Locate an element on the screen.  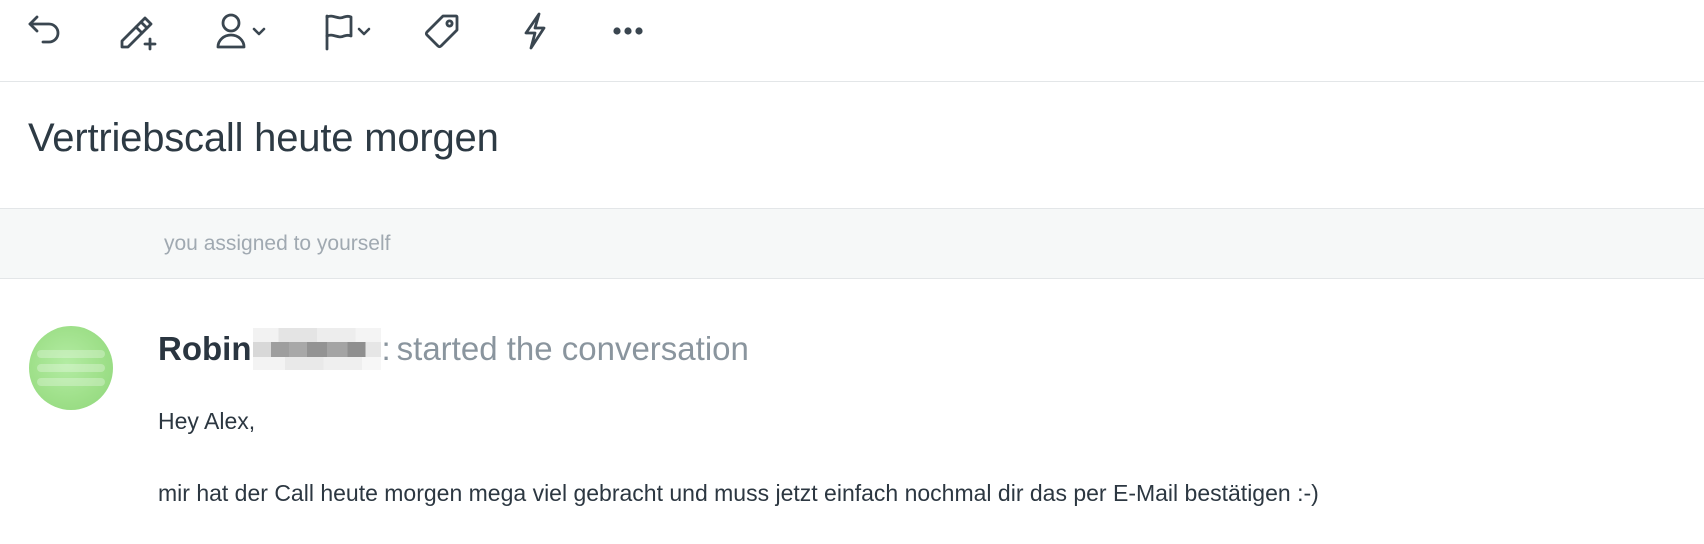
message-header: Robin : started the conversation is located at coordinates (453, 349).